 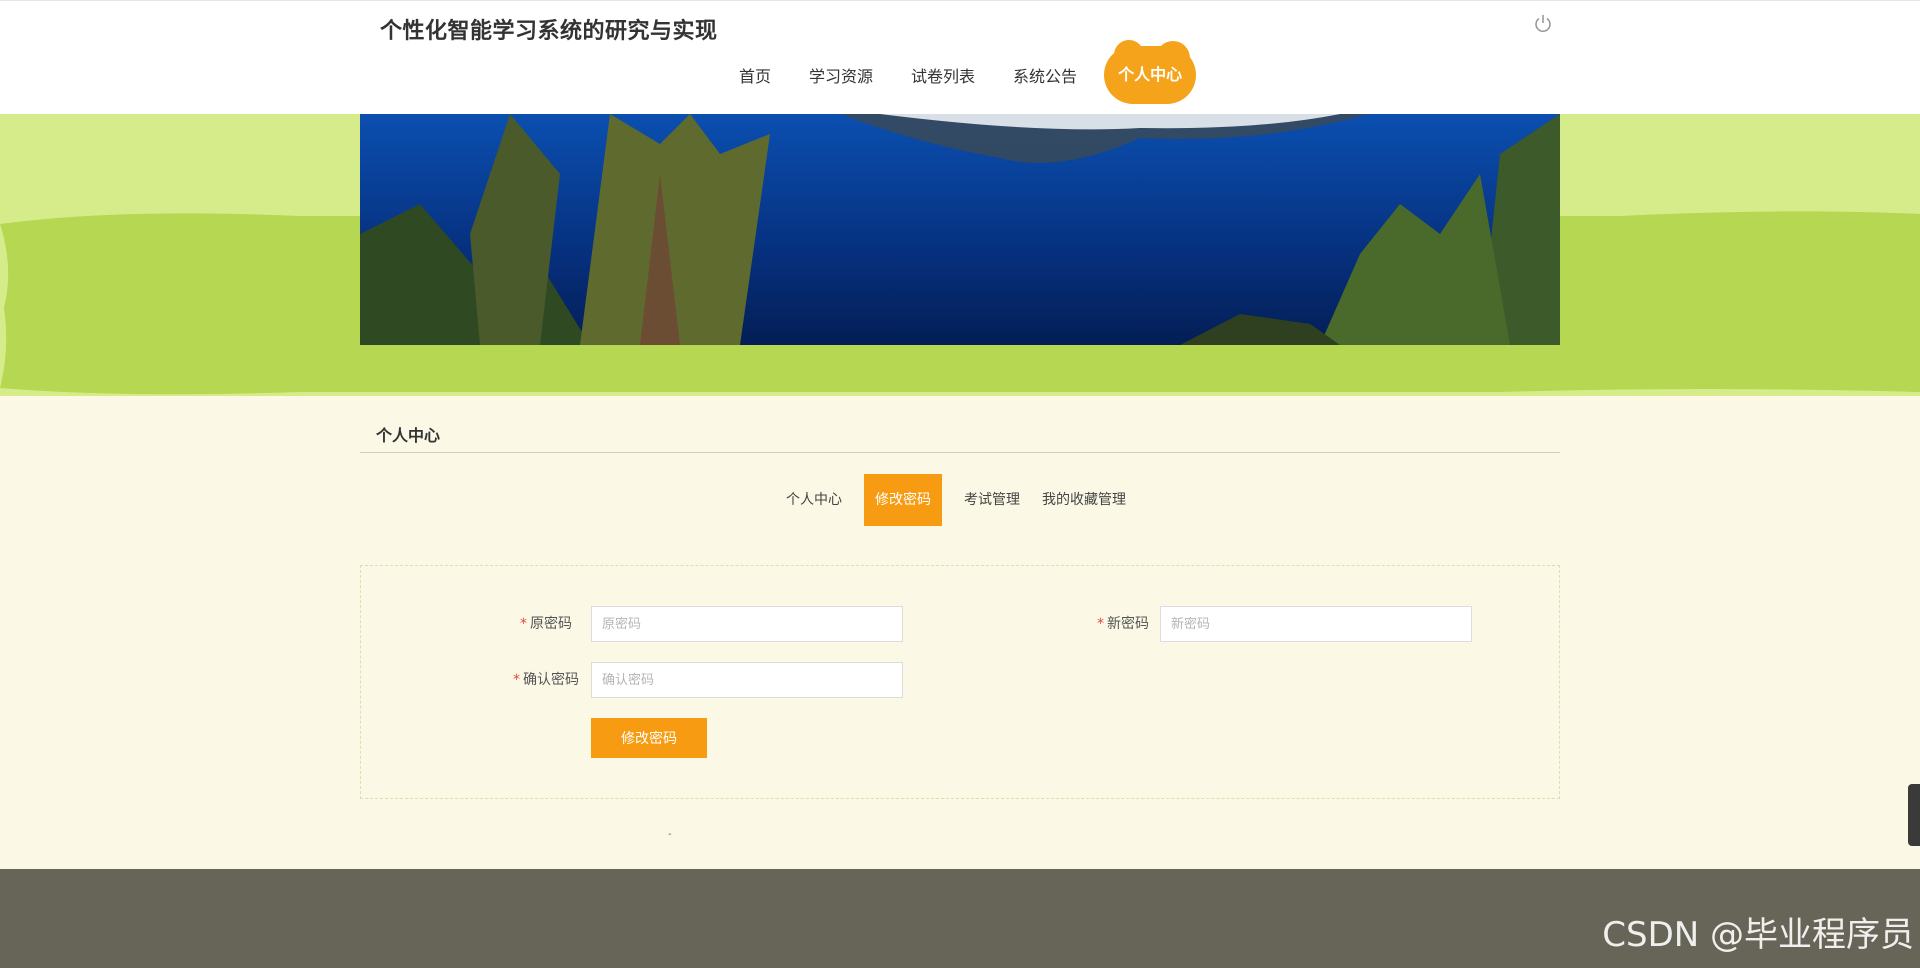 I want to click on new-password-input, so click(x=1316, y=624).